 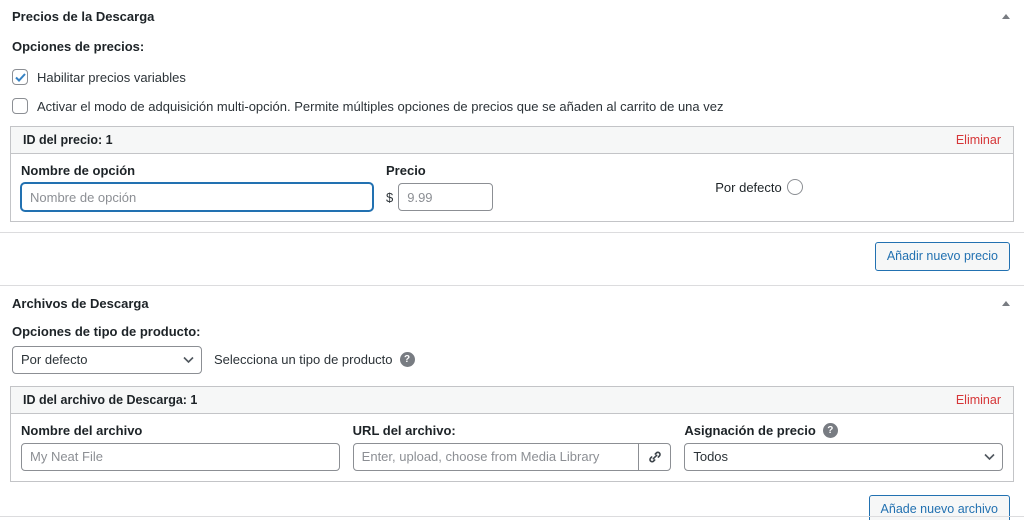 I want to click on option-name-input, so click(x=197, y=197).